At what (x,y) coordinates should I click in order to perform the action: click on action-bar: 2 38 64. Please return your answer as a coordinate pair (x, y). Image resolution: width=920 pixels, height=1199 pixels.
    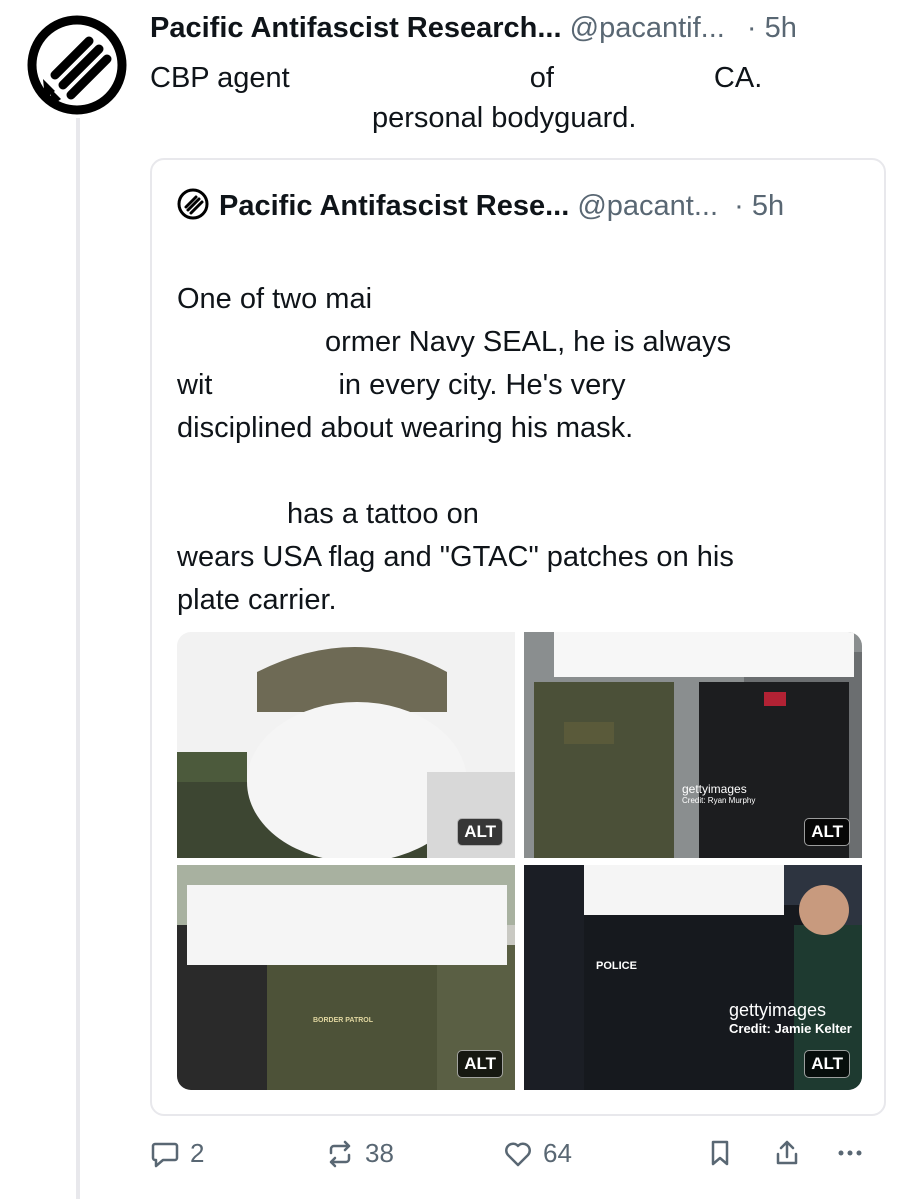
    Looking at the image, I should click on (520, 1160).